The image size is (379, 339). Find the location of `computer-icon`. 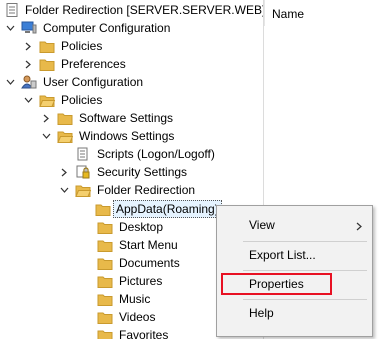

computer-icon is located at coordinates (29, 28).